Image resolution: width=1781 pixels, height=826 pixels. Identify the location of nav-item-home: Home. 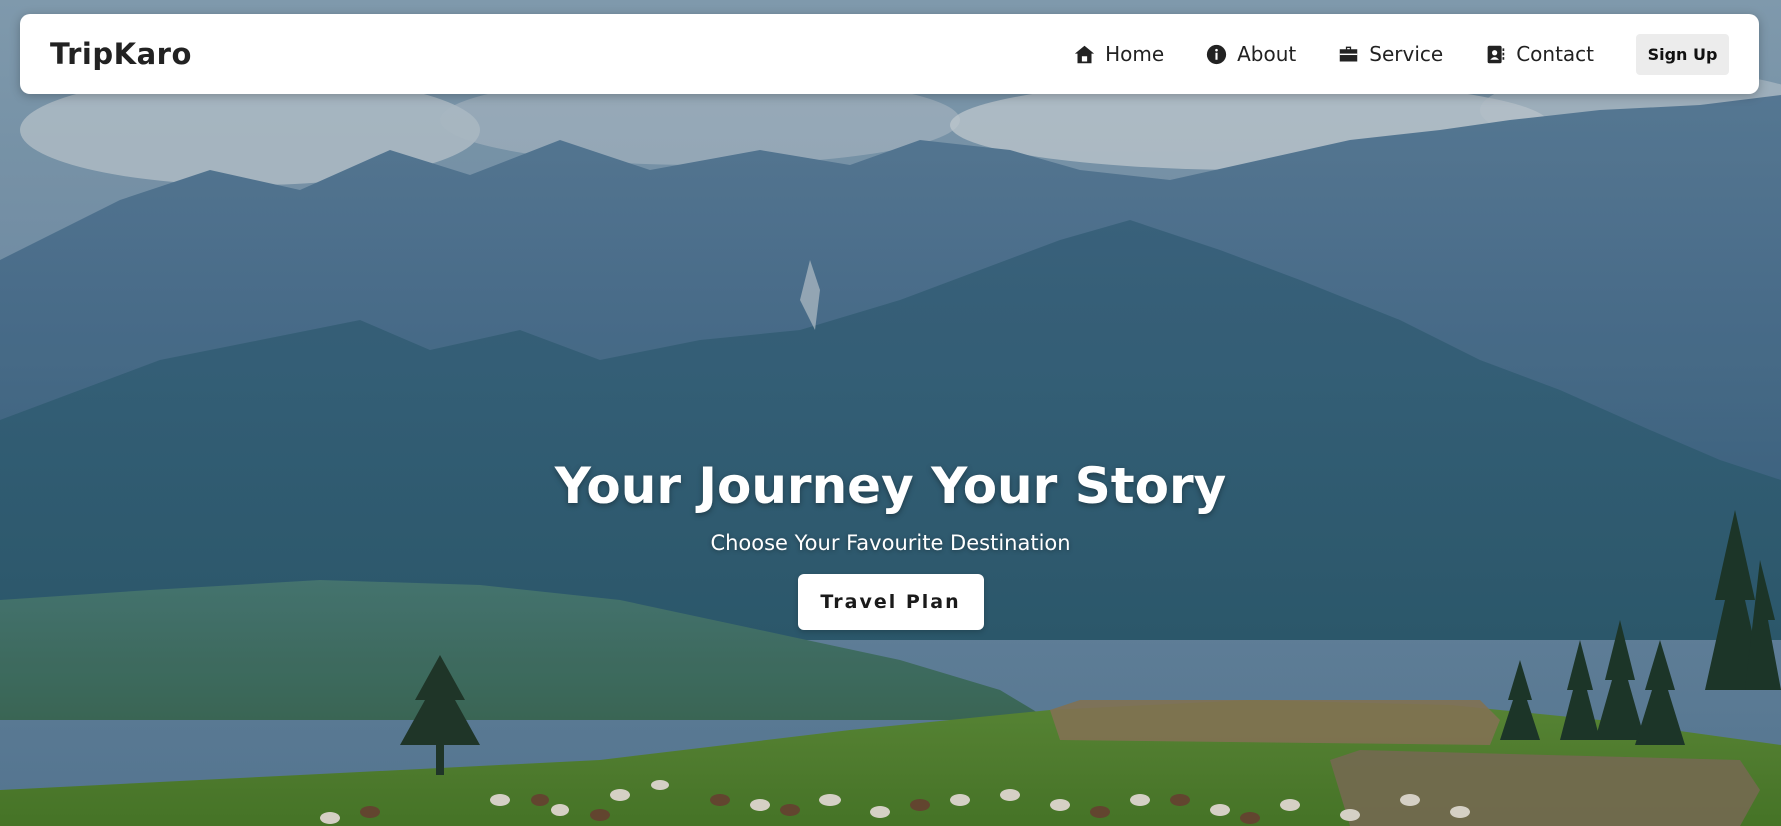
(1119, 54).